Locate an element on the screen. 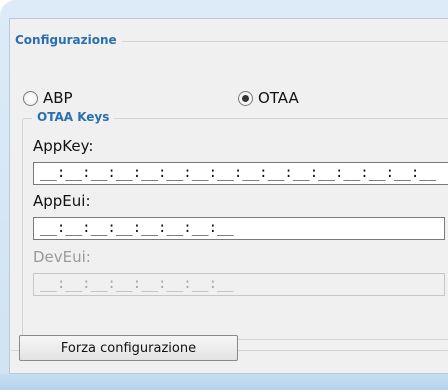 The height and width of the screenshot is (390, 448). window-bottom-border is located at coordinates (224, 382).